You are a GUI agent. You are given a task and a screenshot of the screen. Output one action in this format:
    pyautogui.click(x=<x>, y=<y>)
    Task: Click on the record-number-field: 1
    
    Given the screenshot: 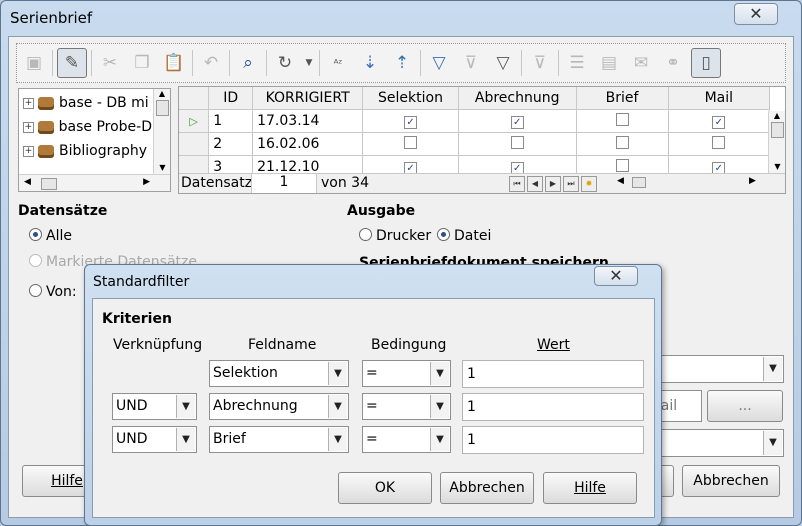 What is the action you would take?
    pyautogui.click(x=284, y=183)
    